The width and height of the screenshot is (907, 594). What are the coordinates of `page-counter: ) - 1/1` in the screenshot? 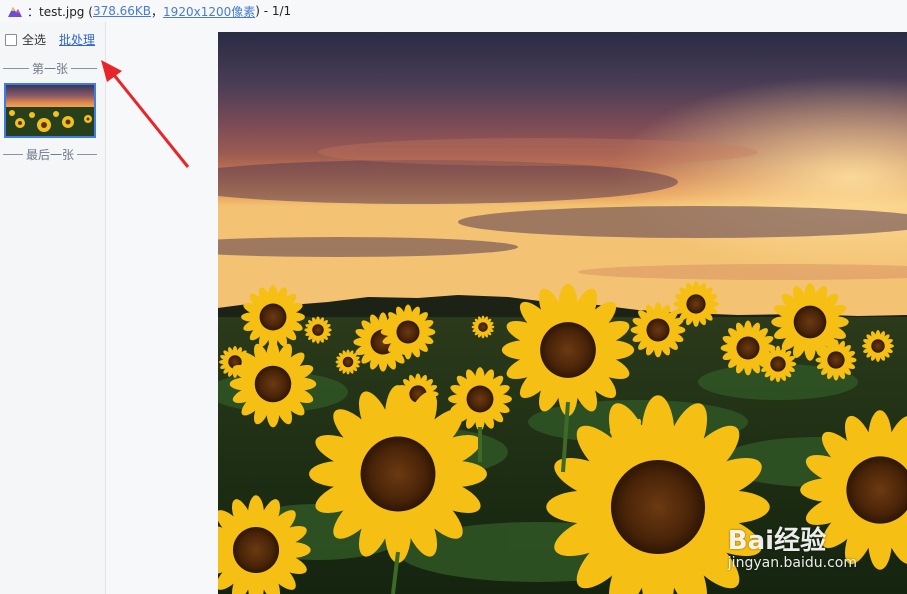 It's located at (273, 11).